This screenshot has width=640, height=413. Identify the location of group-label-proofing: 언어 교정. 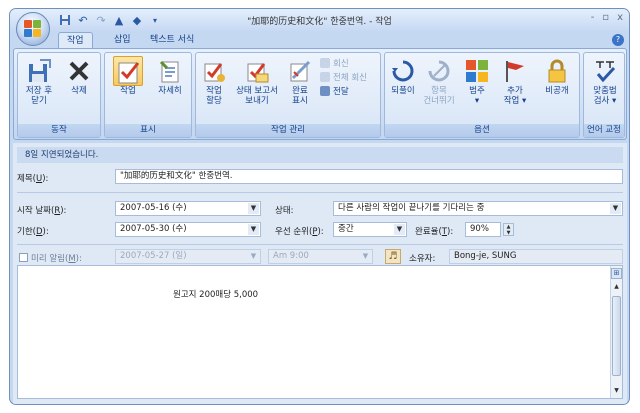
(604, 130).